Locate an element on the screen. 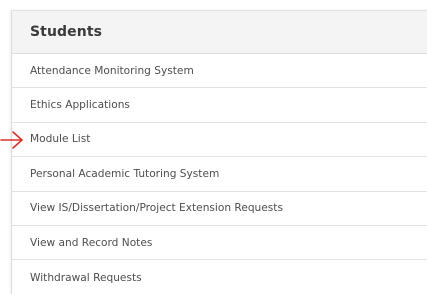 Image resolution: width=427 pixels, height=294 pixels. panel-title: Students is located at coordinates (66, 32).